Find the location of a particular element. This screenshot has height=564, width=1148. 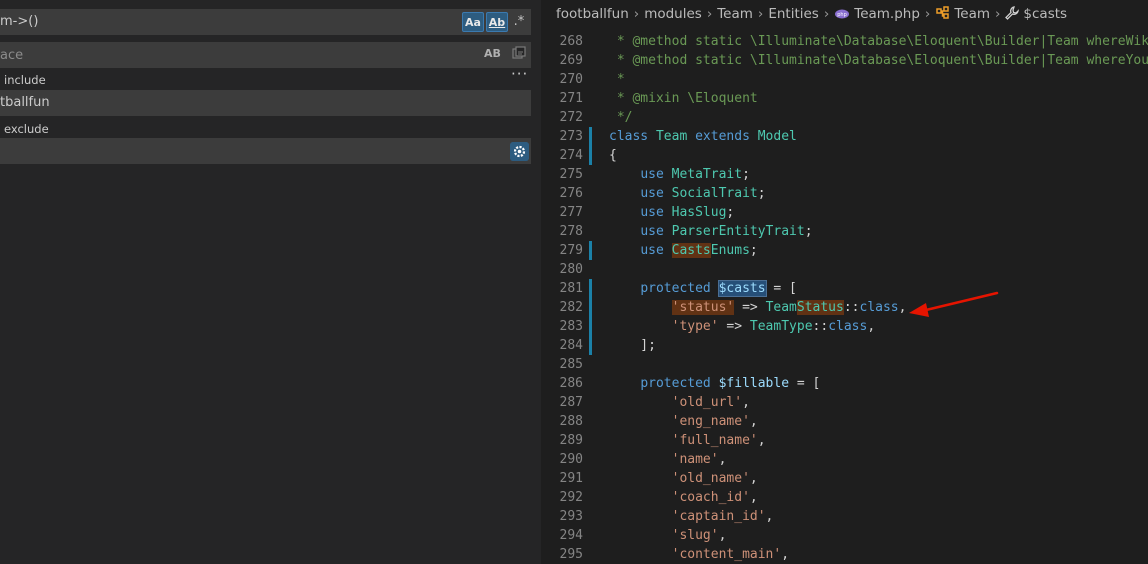

replace-all-icon is located at coordinates (519, 53).